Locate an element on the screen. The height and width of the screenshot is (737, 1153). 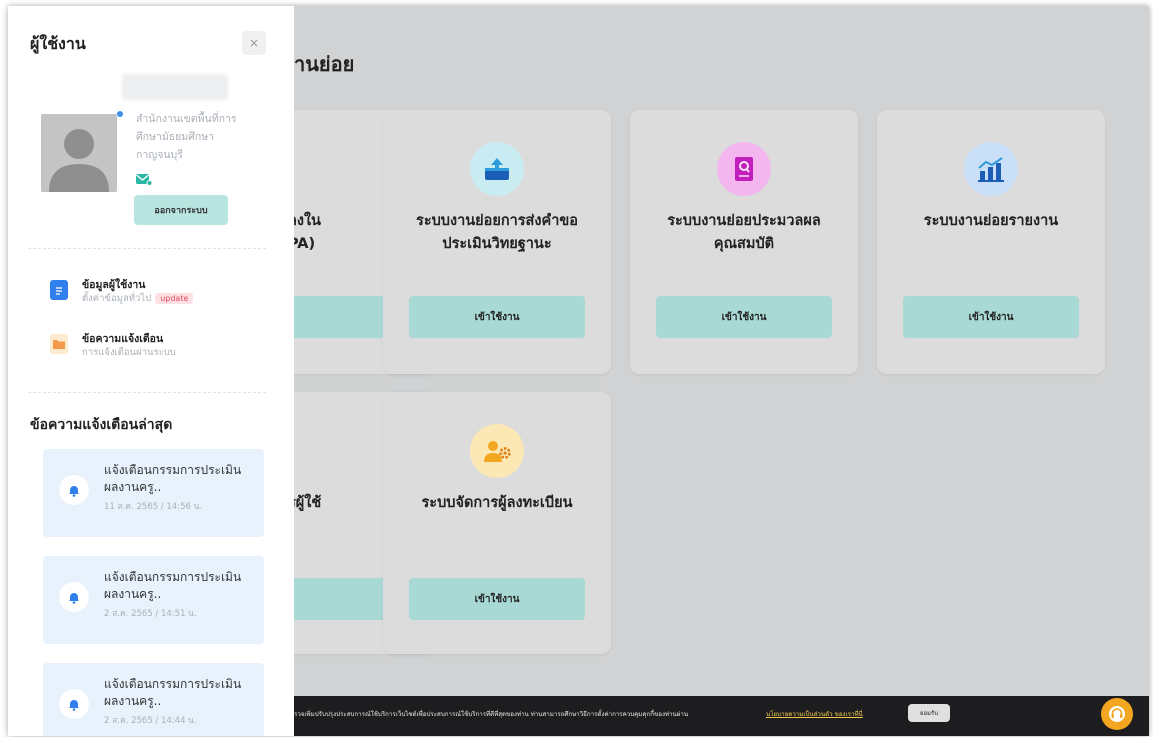
menu-item-subtitle-text: ตั้งค่าข้อมูลทั่วไป is located at coordinates (117, 298).